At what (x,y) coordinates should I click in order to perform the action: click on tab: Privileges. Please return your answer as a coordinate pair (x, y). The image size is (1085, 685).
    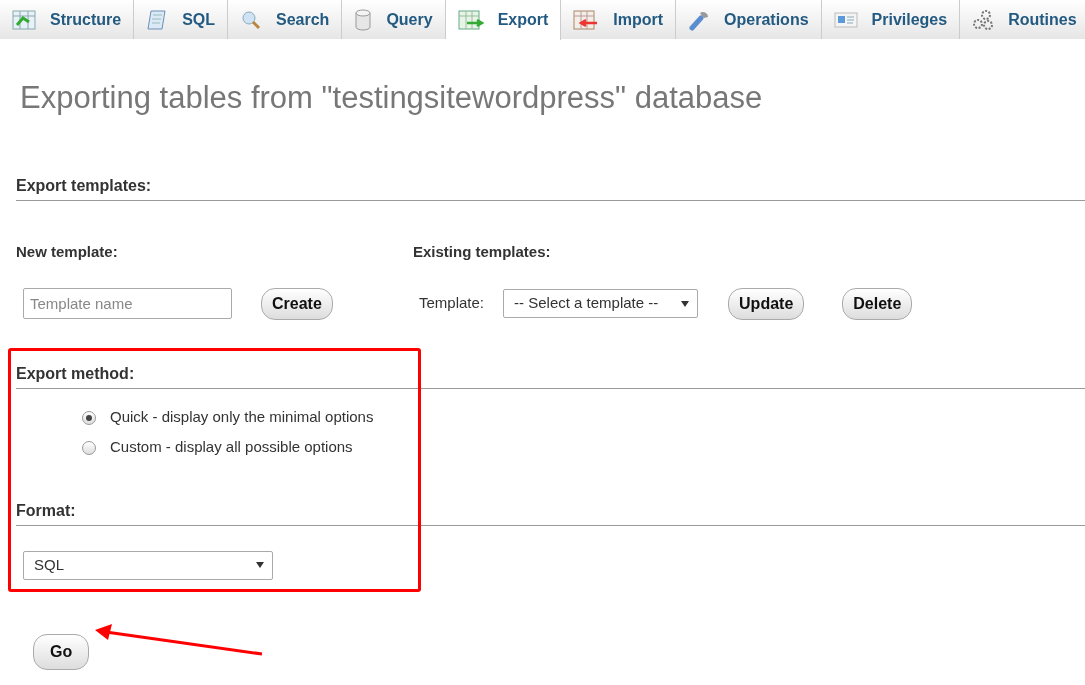
    Looking at the image, I should click on (891, 19).